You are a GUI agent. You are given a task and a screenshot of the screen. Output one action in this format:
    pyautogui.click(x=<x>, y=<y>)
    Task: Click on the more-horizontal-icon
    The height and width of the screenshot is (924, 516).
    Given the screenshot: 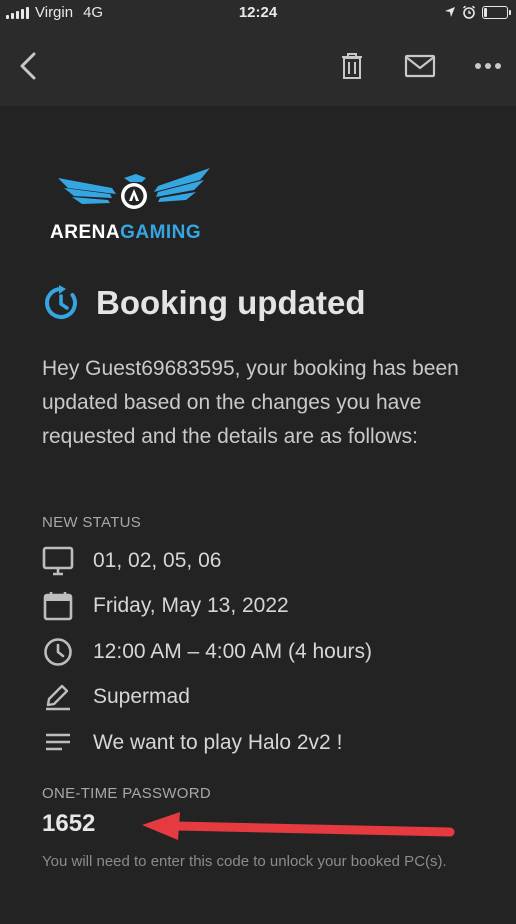 What is the action you would take?
    pyautogui.click(x=488, y=66)
    